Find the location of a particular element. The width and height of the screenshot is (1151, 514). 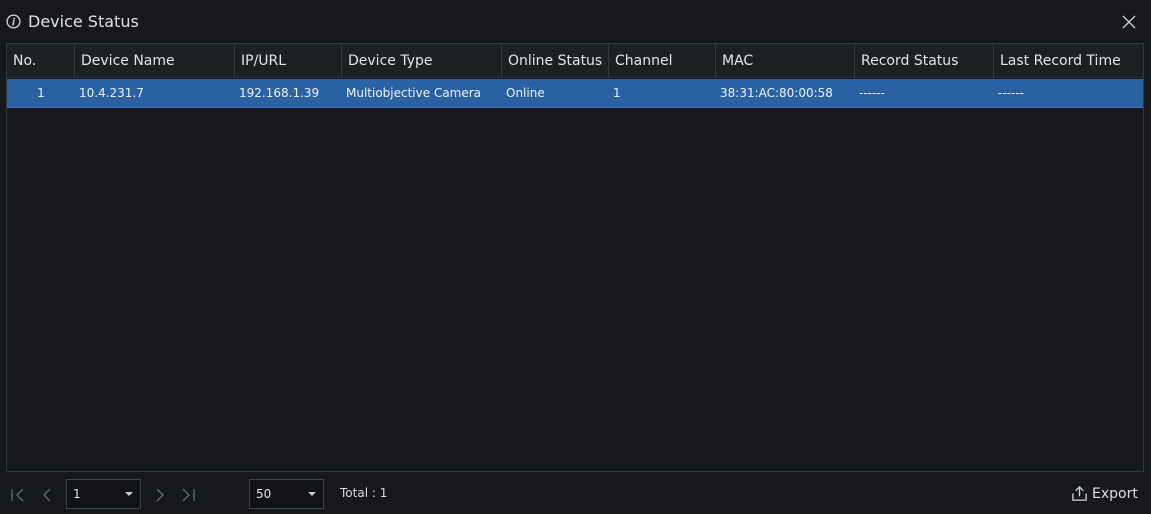

column-header-ip-url: IP/URL is located at coordinates (288, 61).